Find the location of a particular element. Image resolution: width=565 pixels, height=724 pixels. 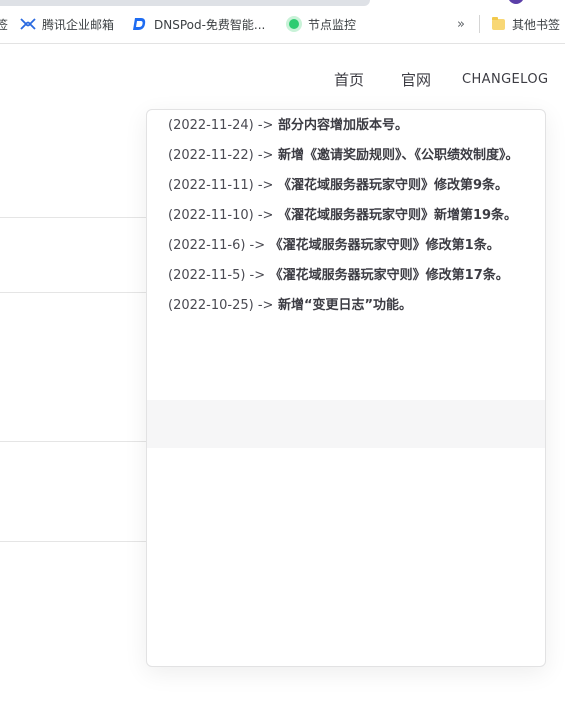

bookmark-label: 腾讯企业邮箱 is located at coordinates (78, 24).